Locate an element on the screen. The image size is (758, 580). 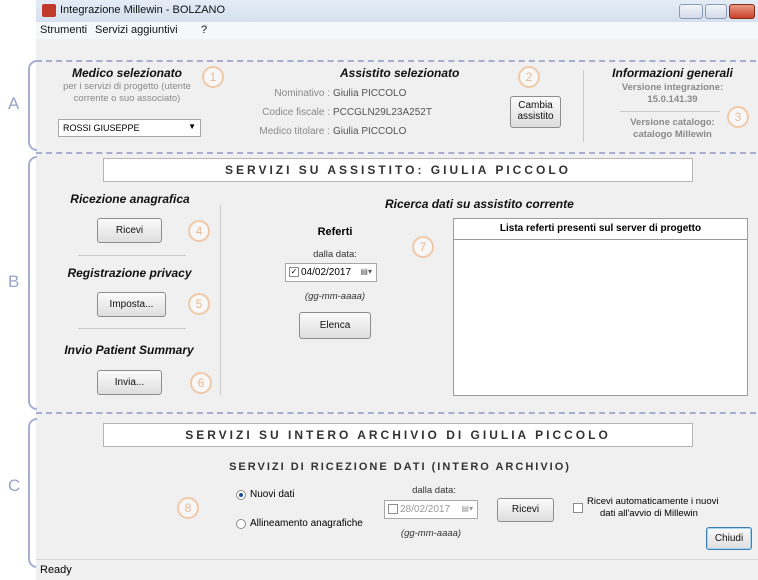
nominativo-label: Nominativo : is located at coordinates (302, 93).